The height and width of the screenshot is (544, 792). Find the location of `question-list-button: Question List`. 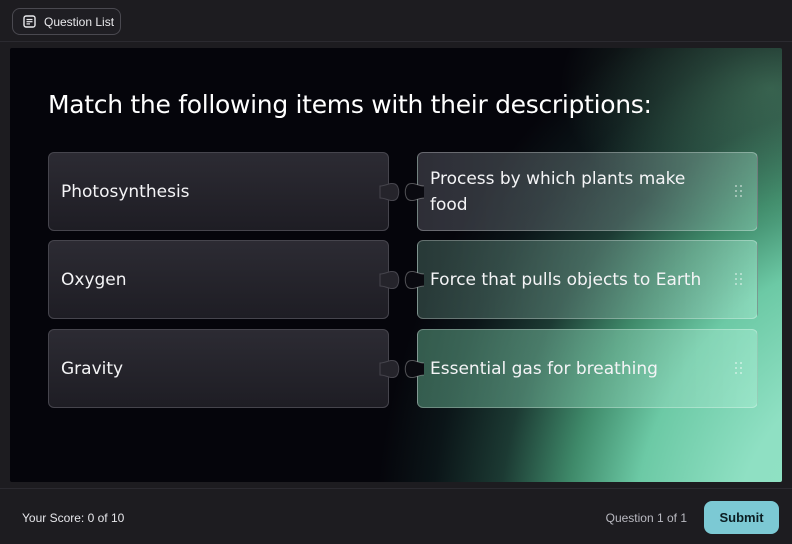

question-list-button: Question List is located at coordinates (66, 21).